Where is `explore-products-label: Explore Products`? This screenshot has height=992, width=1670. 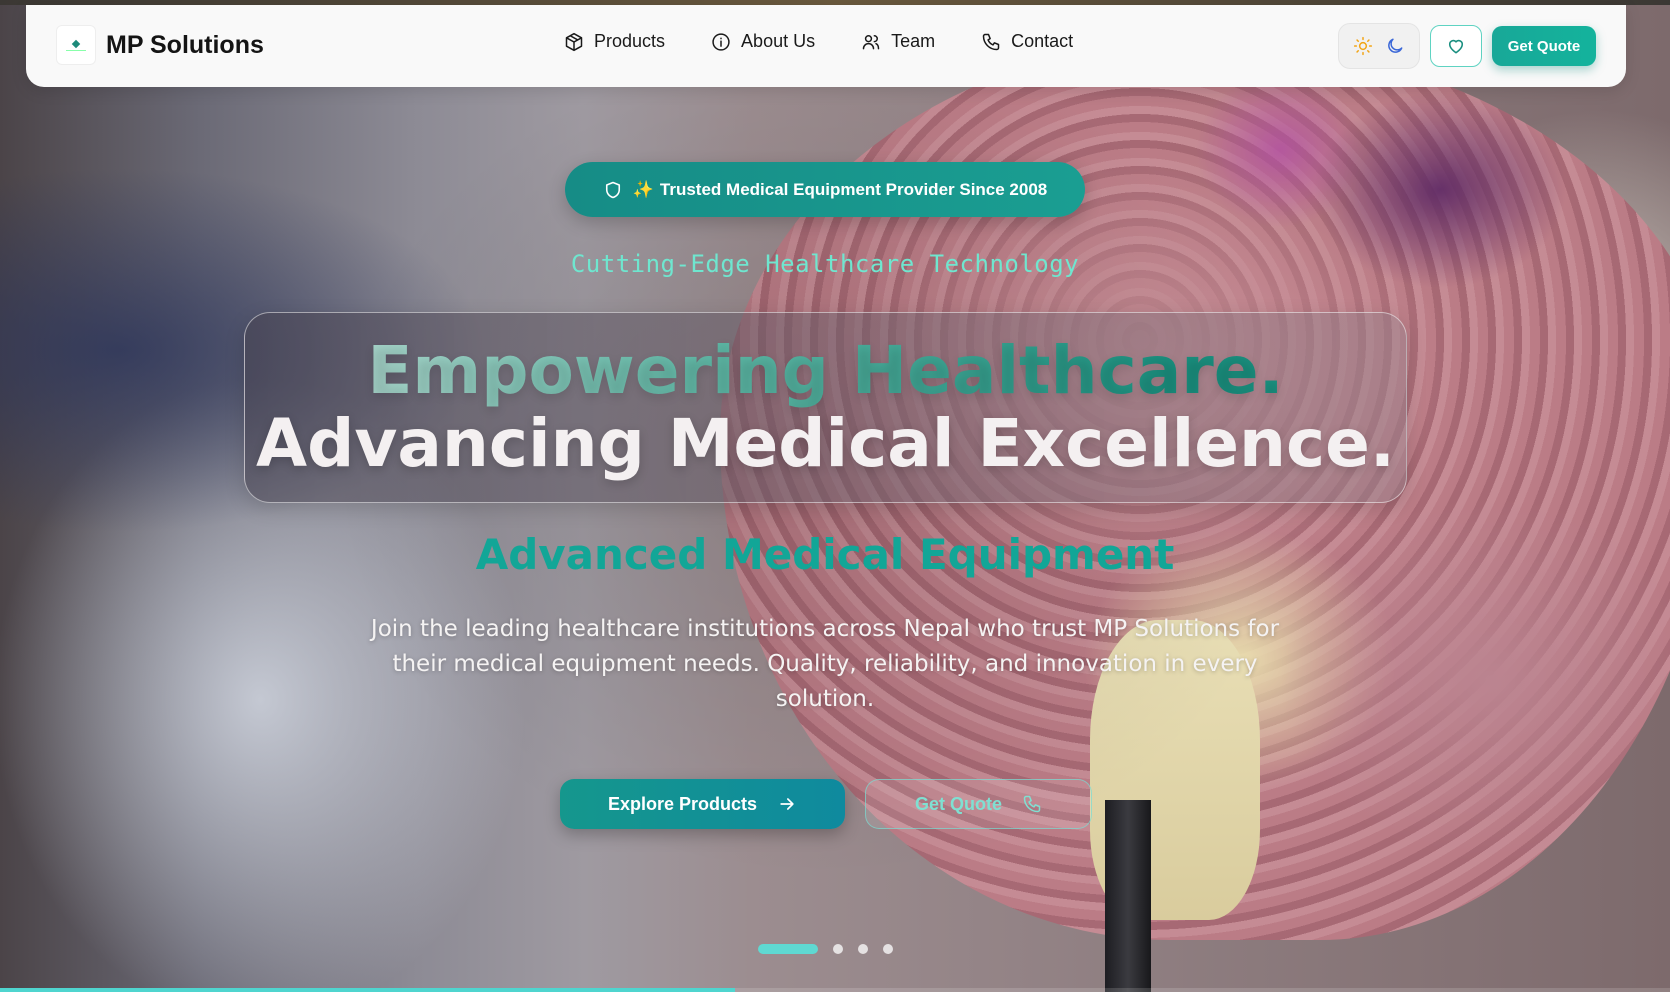
explore-products-label: Explore Products is located at coordinates (682, 803).